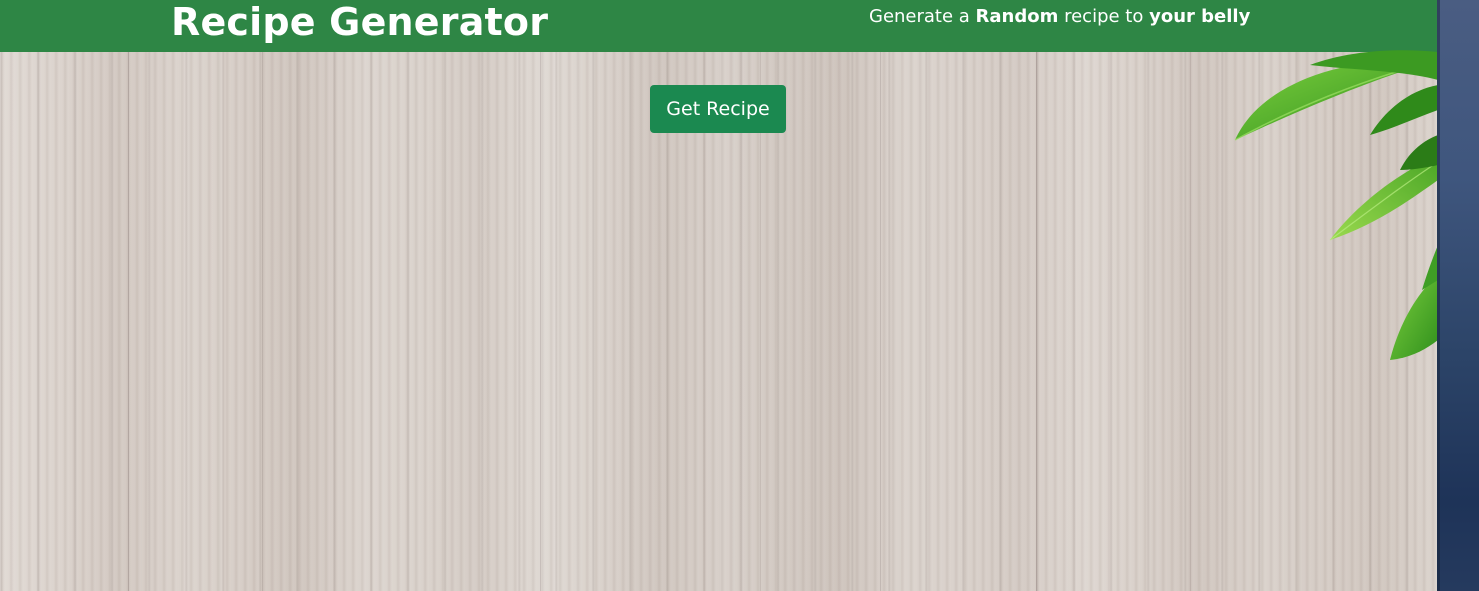  Describe the element at coordinates (922, 16) in the screenshot. I see `tagline-prefix: Generate a` at that location.